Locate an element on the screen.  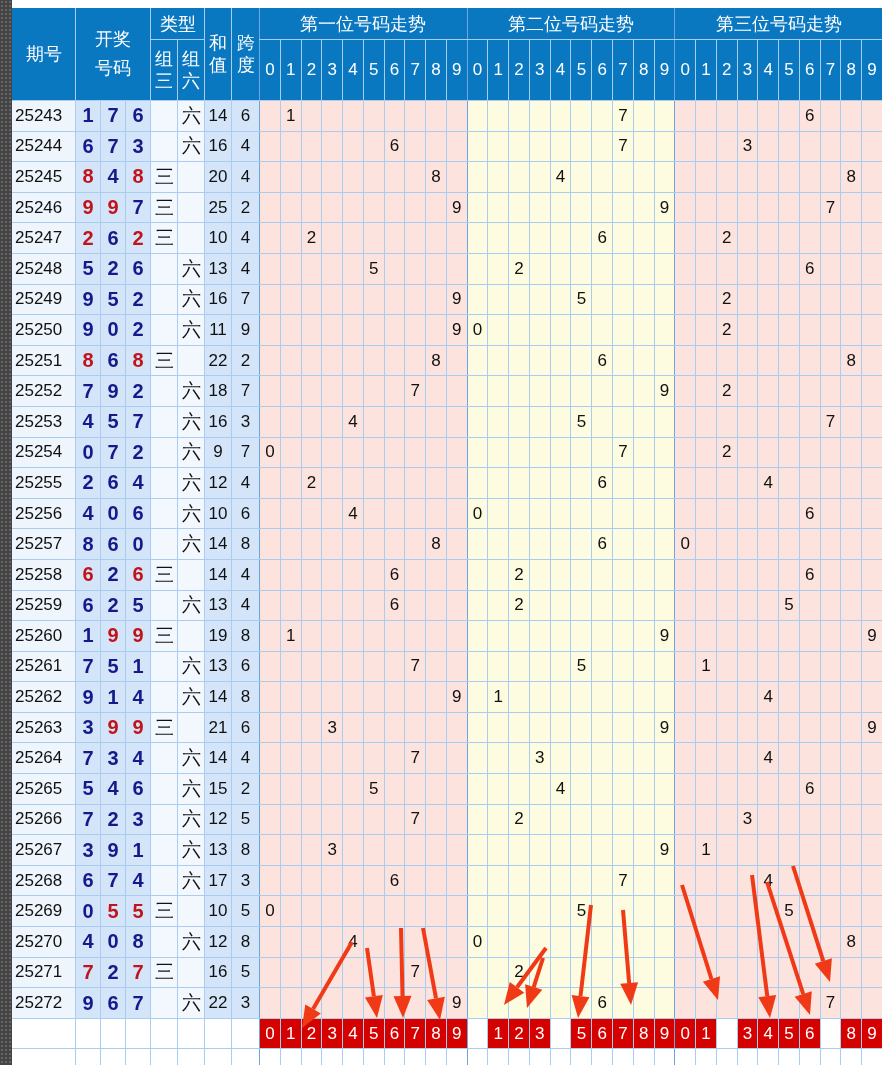
span-cell: 7 is located at coordinates (245, 391).